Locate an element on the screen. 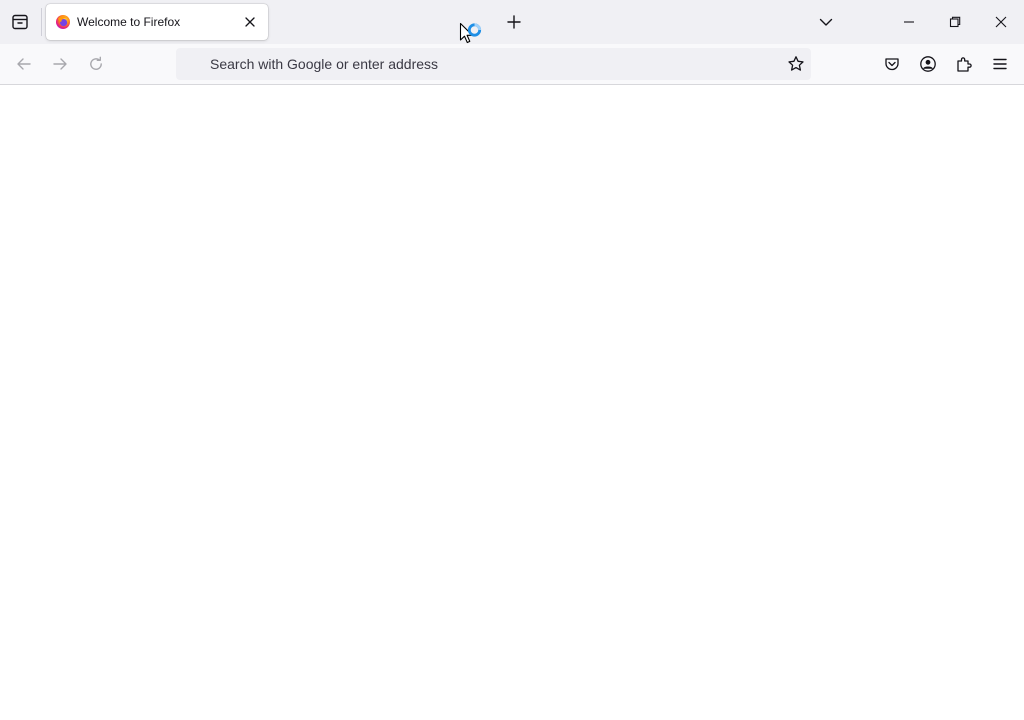 Image resolution: width=1024 pixels, height=720 pixels. account-button is located at coordinates (928, 64).